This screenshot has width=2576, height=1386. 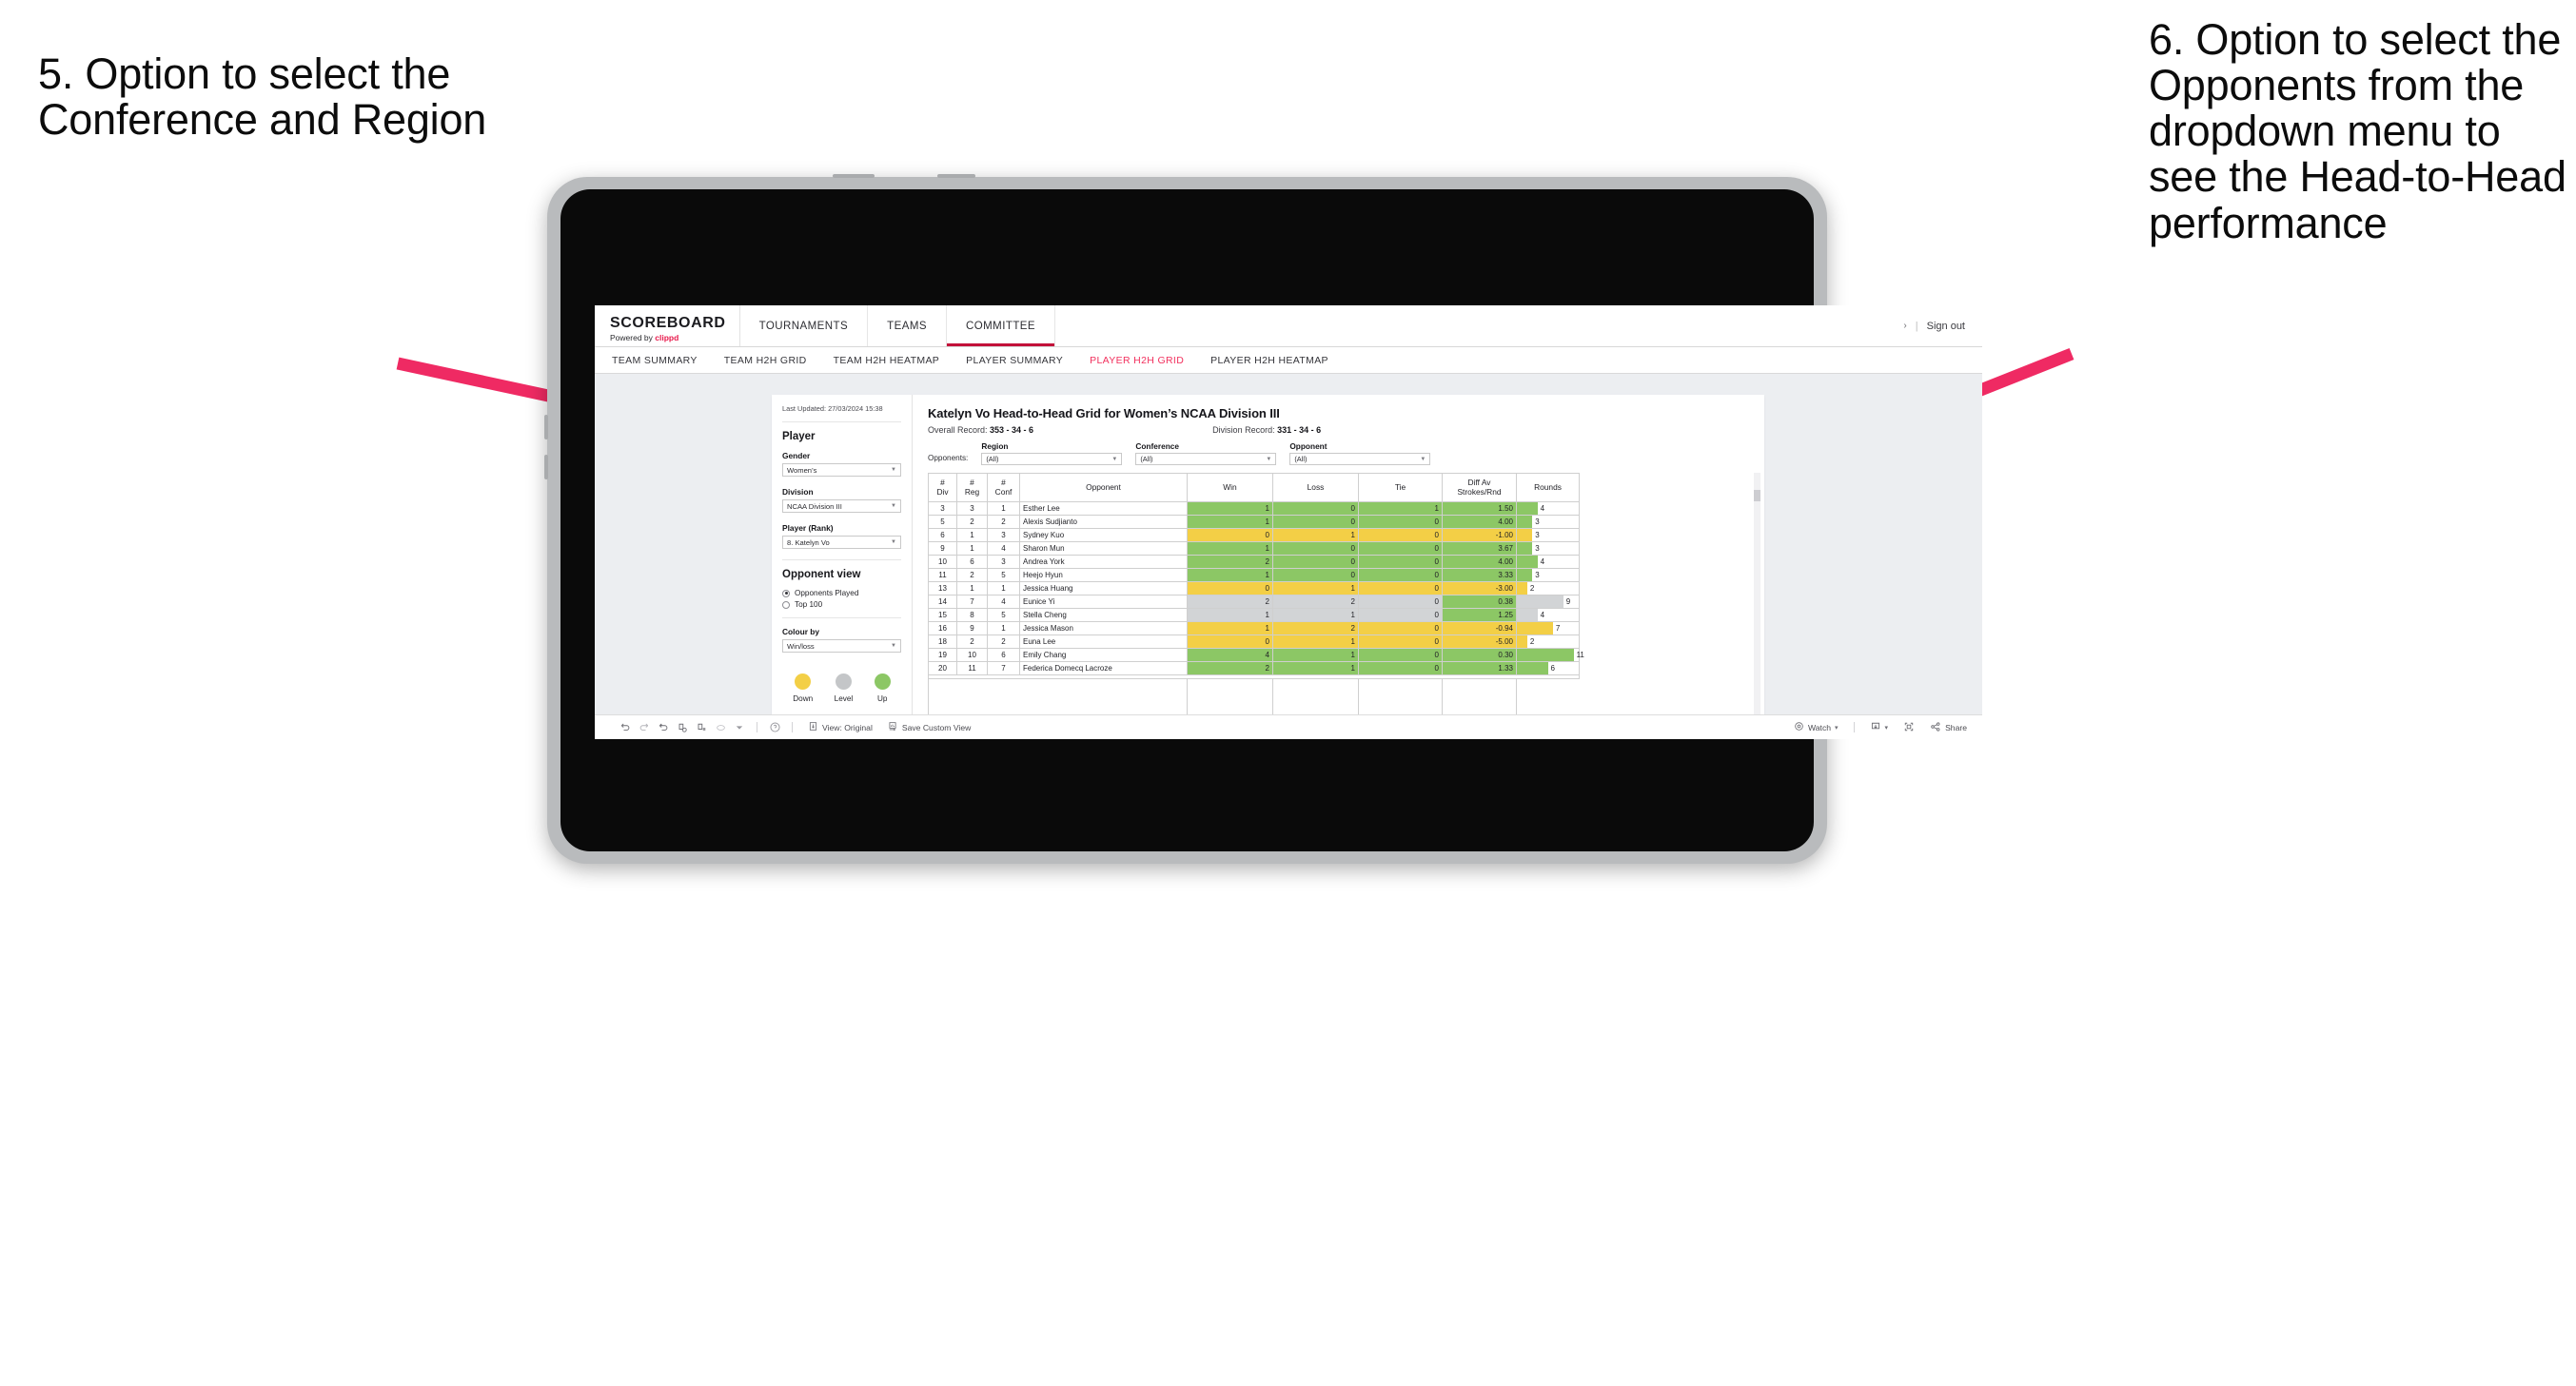 What do you see at coordinates (1757, 602) in the screenshot?
I see `grid-scrollbar-track` at bounding box center [1757, 602].